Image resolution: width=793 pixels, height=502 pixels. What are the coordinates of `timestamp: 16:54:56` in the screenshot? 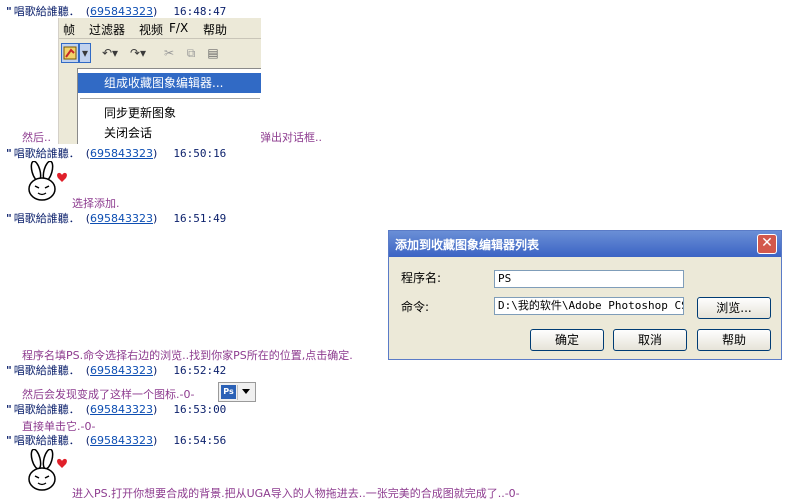 It's located at (200, 440).